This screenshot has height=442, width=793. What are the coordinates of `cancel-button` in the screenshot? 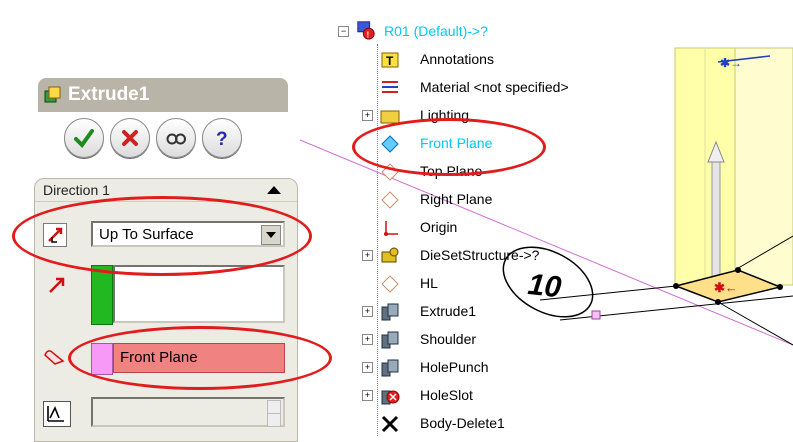 It's located at (130, 138).